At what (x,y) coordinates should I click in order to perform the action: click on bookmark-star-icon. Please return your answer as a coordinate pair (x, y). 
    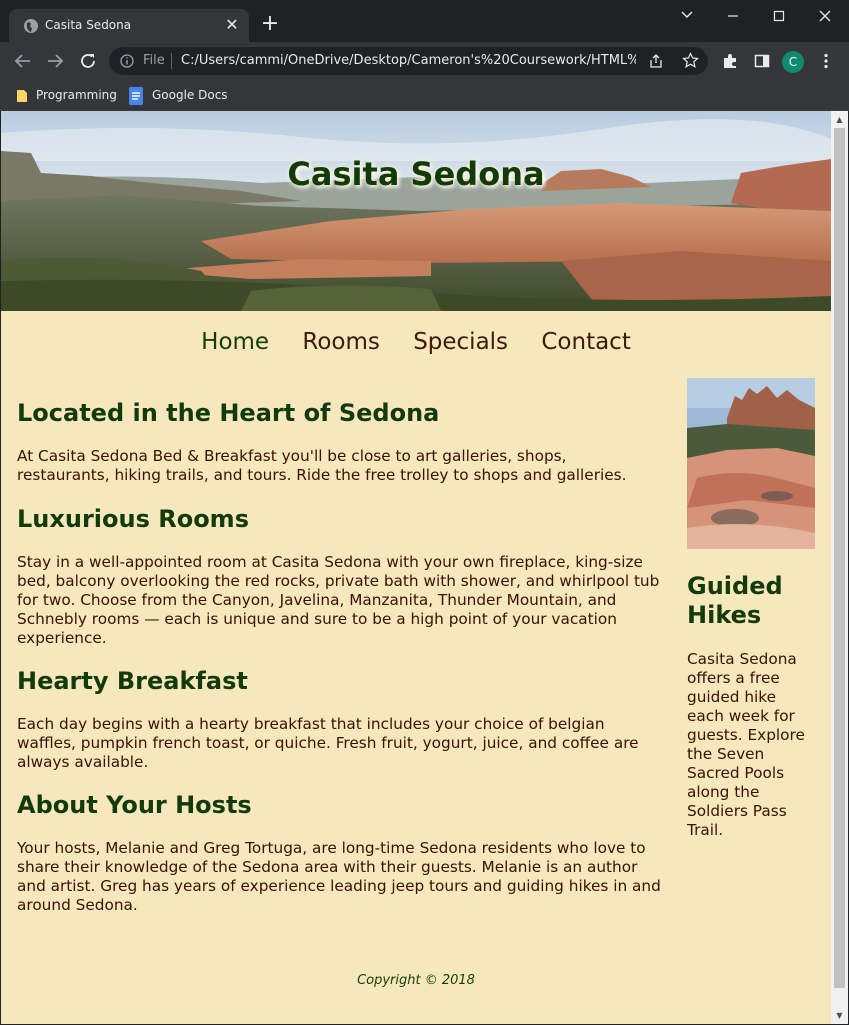
    Looking at the image, I should click on (690, 60).